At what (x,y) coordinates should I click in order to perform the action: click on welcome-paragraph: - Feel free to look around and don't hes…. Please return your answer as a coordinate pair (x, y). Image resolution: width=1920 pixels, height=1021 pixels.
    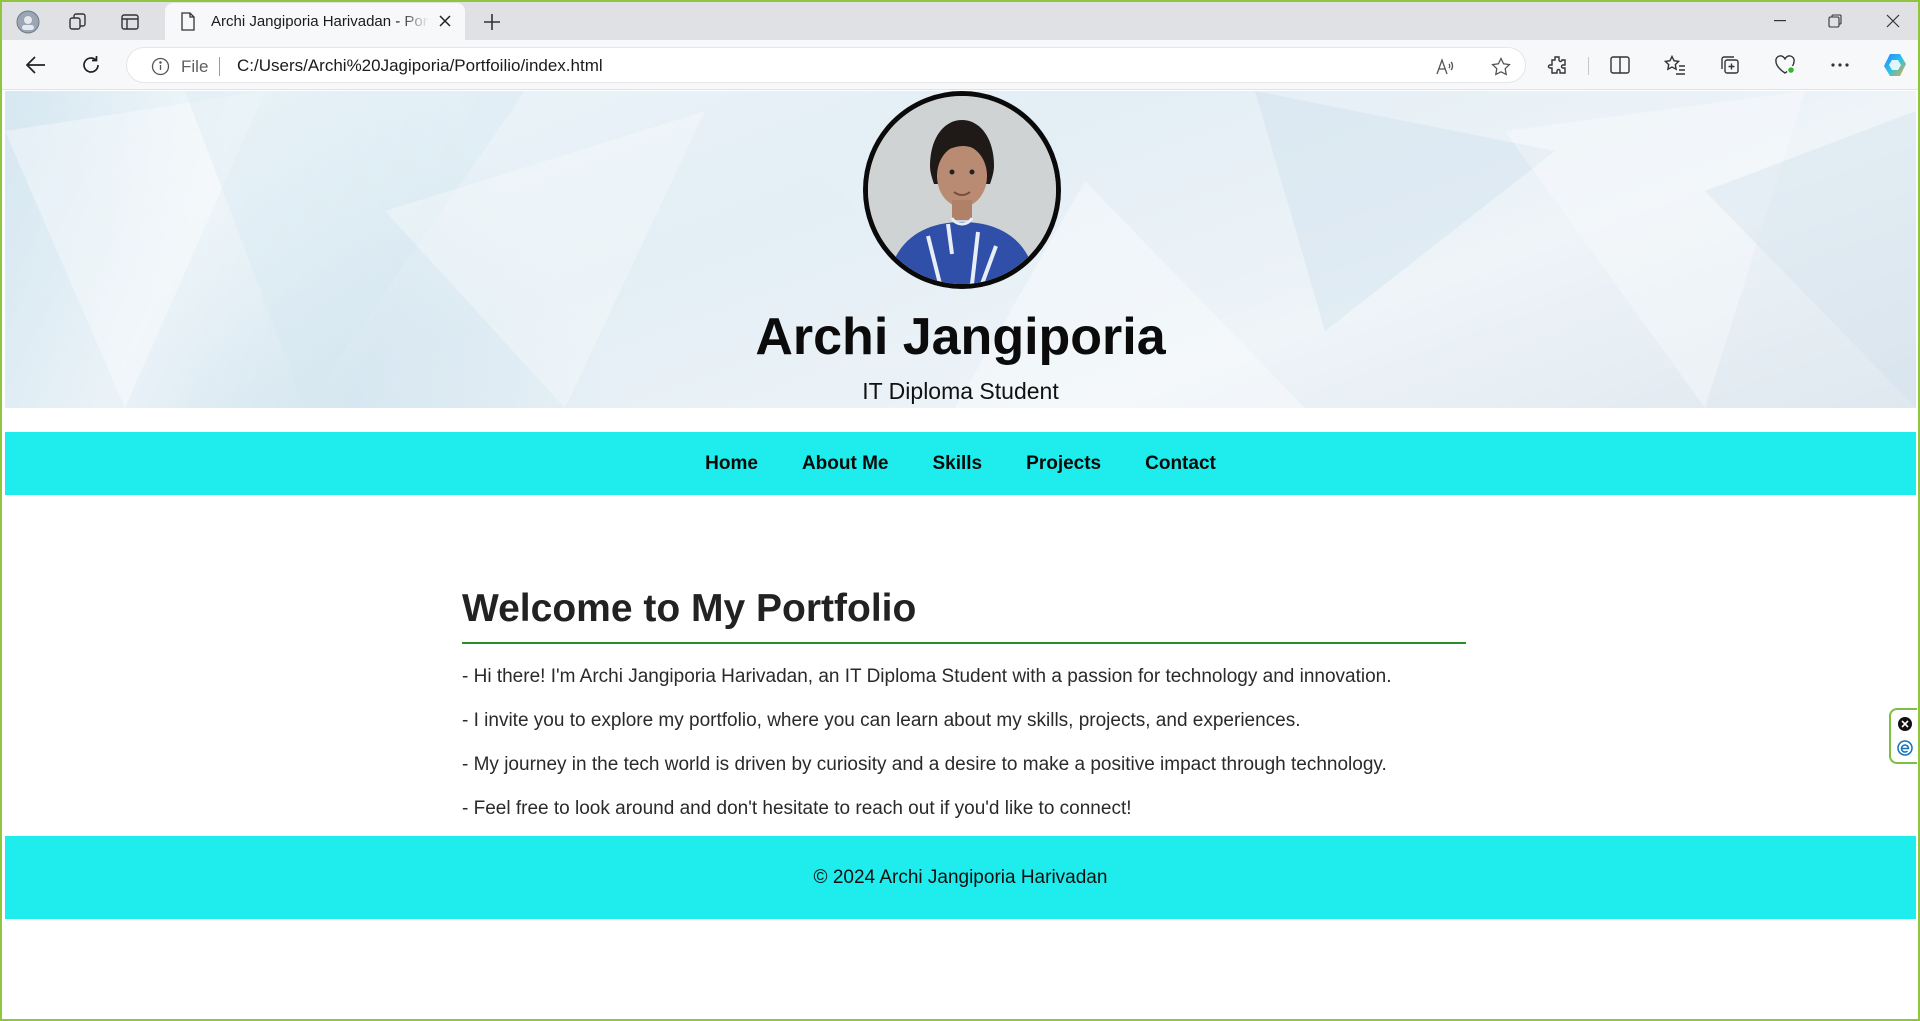
    Looking at the image, I should click on (797, 808).